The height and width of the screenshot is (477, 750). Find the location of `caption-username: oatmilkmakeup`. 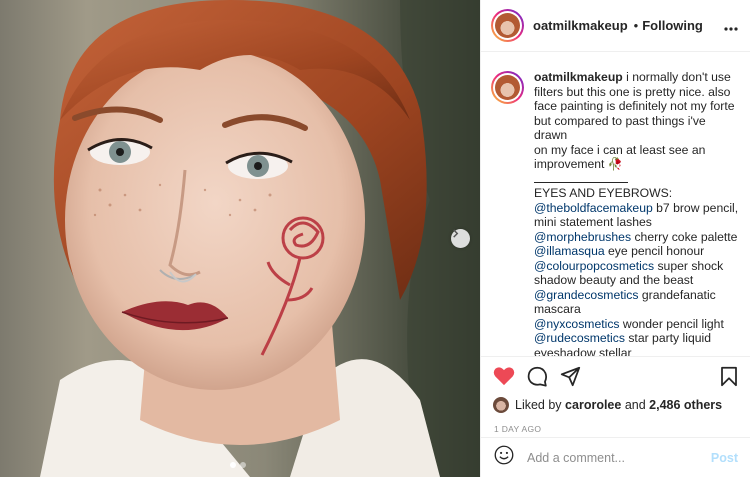

caption-username: oatmilkmakeup is located at coordinates (578, 77).